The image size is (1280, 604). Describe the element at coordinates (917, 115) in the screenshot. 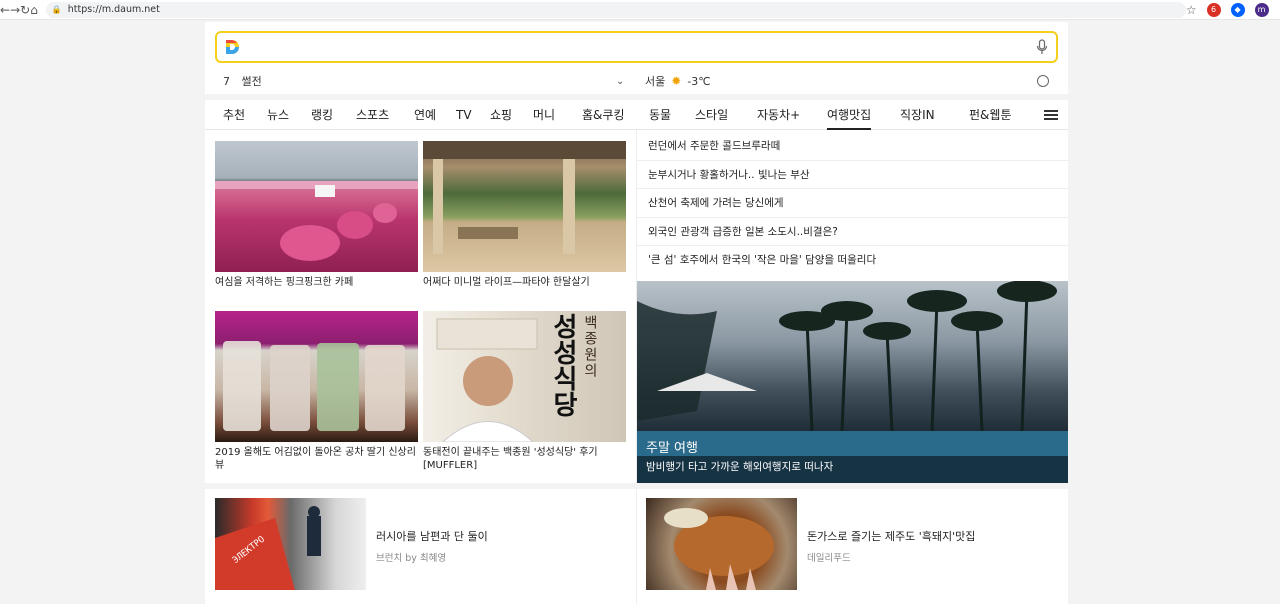

I see `tab-workplace: 직장IN` at that location.